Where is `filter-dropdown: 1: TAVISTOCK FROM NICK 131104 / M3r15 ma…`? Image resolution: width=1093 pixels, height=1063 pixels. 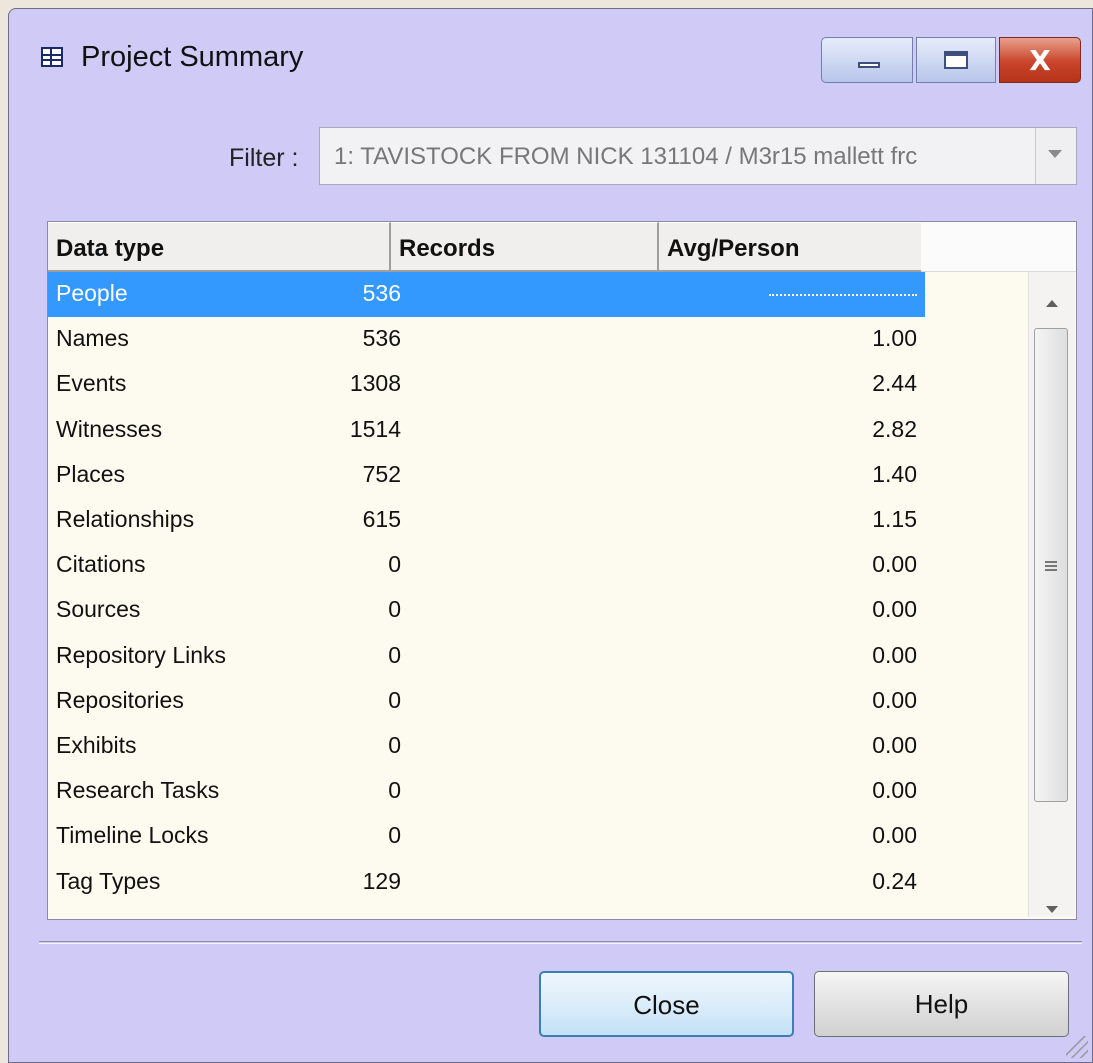 filter-dropdown: 1: TAVISTOCK FROM NICK 131104 / M3r15 ma… is located at coordinates (698, 156).